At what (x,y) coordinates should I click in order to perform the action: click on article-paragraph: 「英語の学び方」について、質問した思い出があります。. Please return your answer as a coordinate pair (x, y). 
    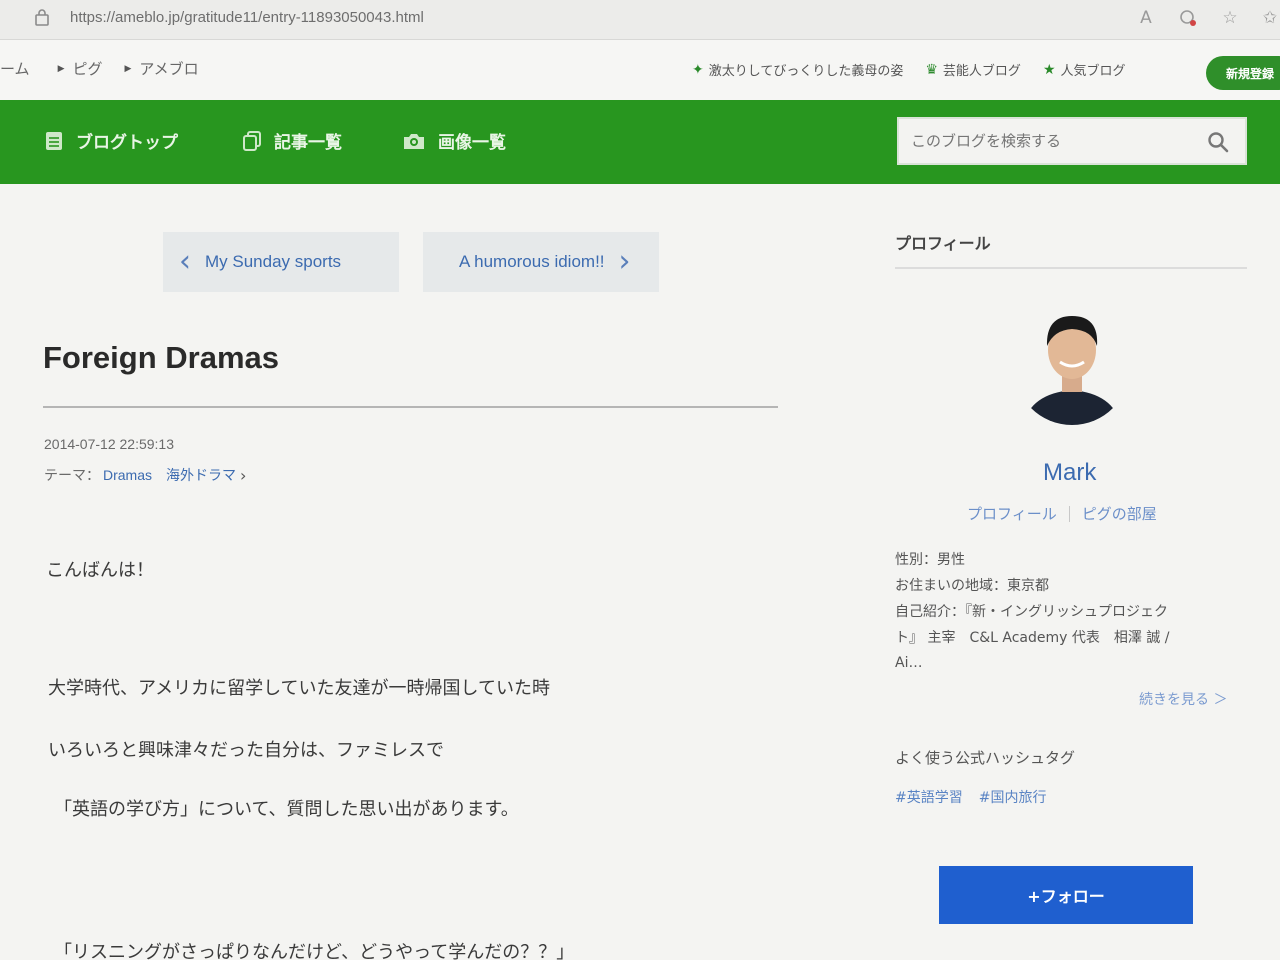
    Looking at the image, I should click on (286, 809).